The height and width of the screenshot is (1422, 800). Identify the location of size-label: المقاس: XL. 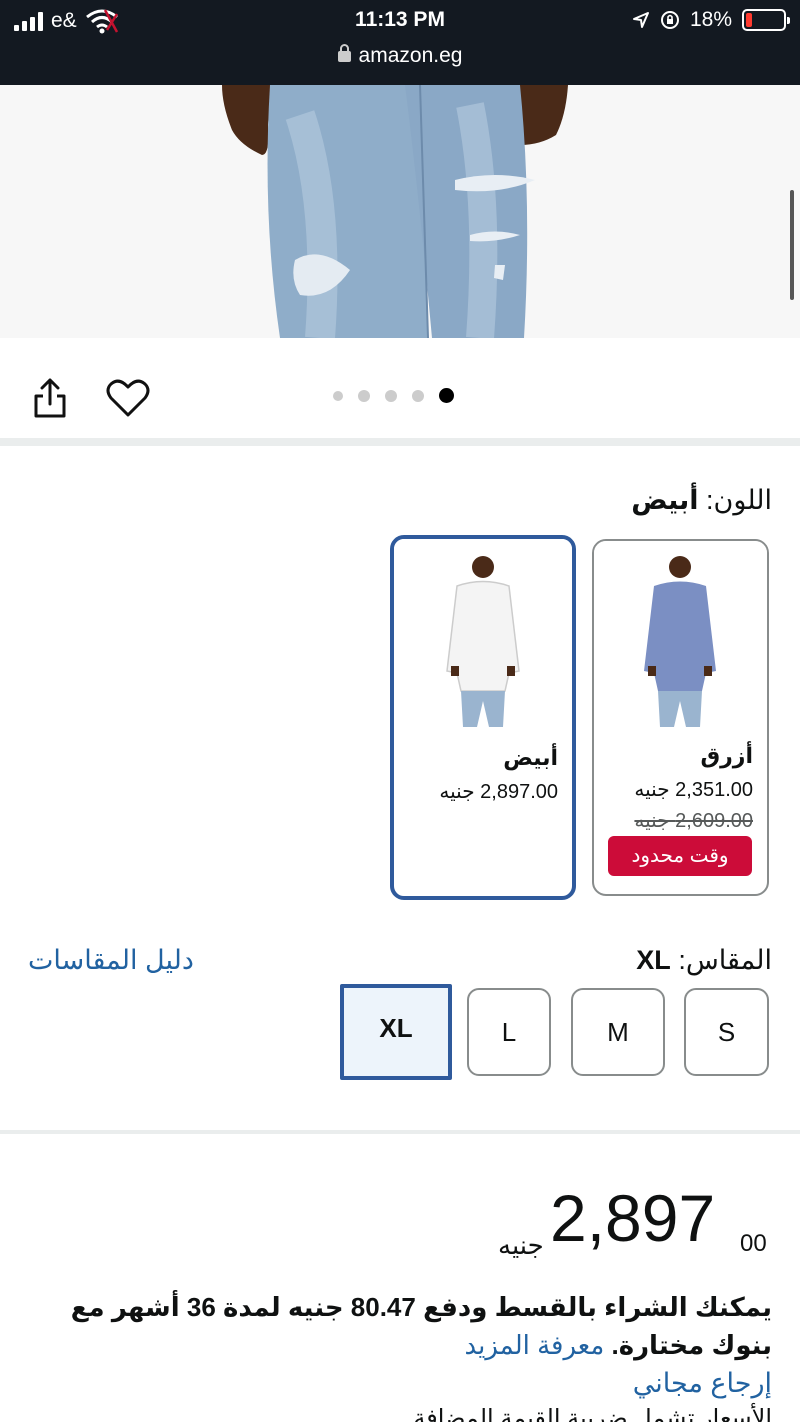
(704, 960).